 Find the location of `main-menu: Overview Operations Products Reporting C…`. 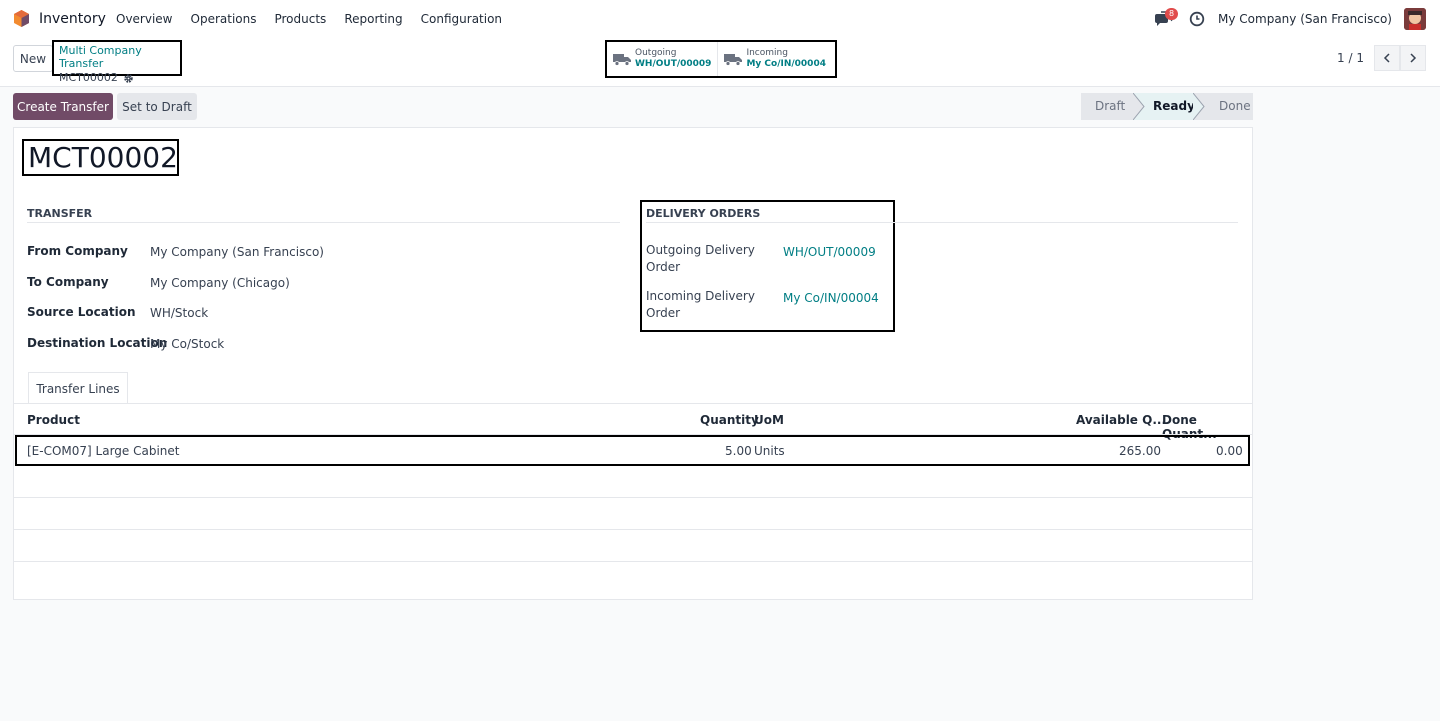

main-menu: Overview Operations Products Reporting C… is located at coordinates (318, 19).